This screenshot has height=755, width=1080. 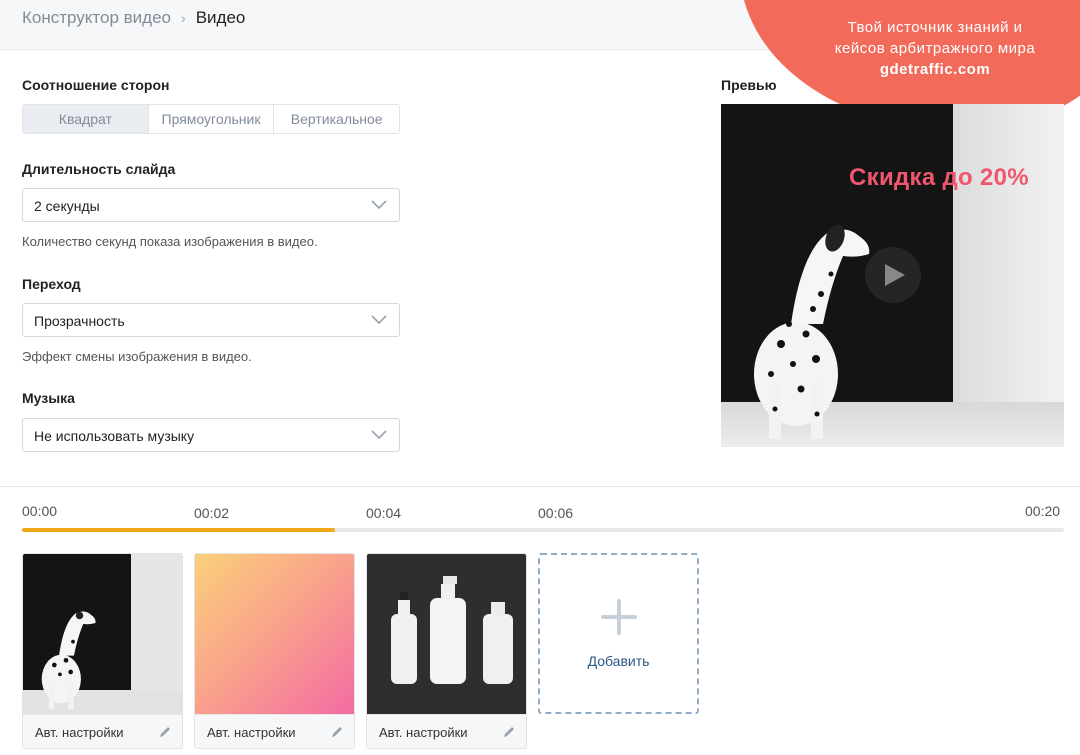 I want to click on aspect-option-rectangle: Прямоугольник, so click(x=212, y=119).